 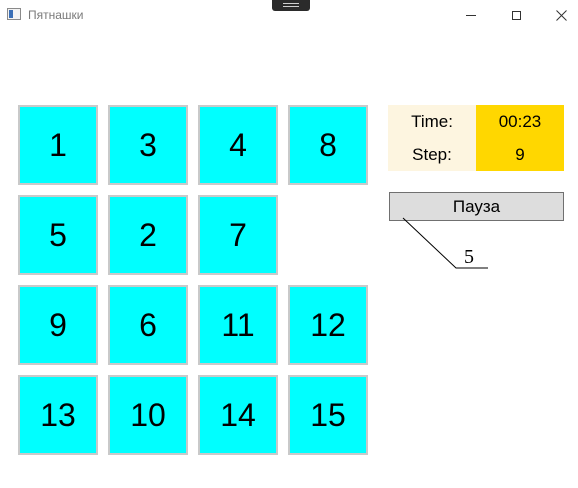 I want to click on callout-label: 5, so click(x=469, y=257).